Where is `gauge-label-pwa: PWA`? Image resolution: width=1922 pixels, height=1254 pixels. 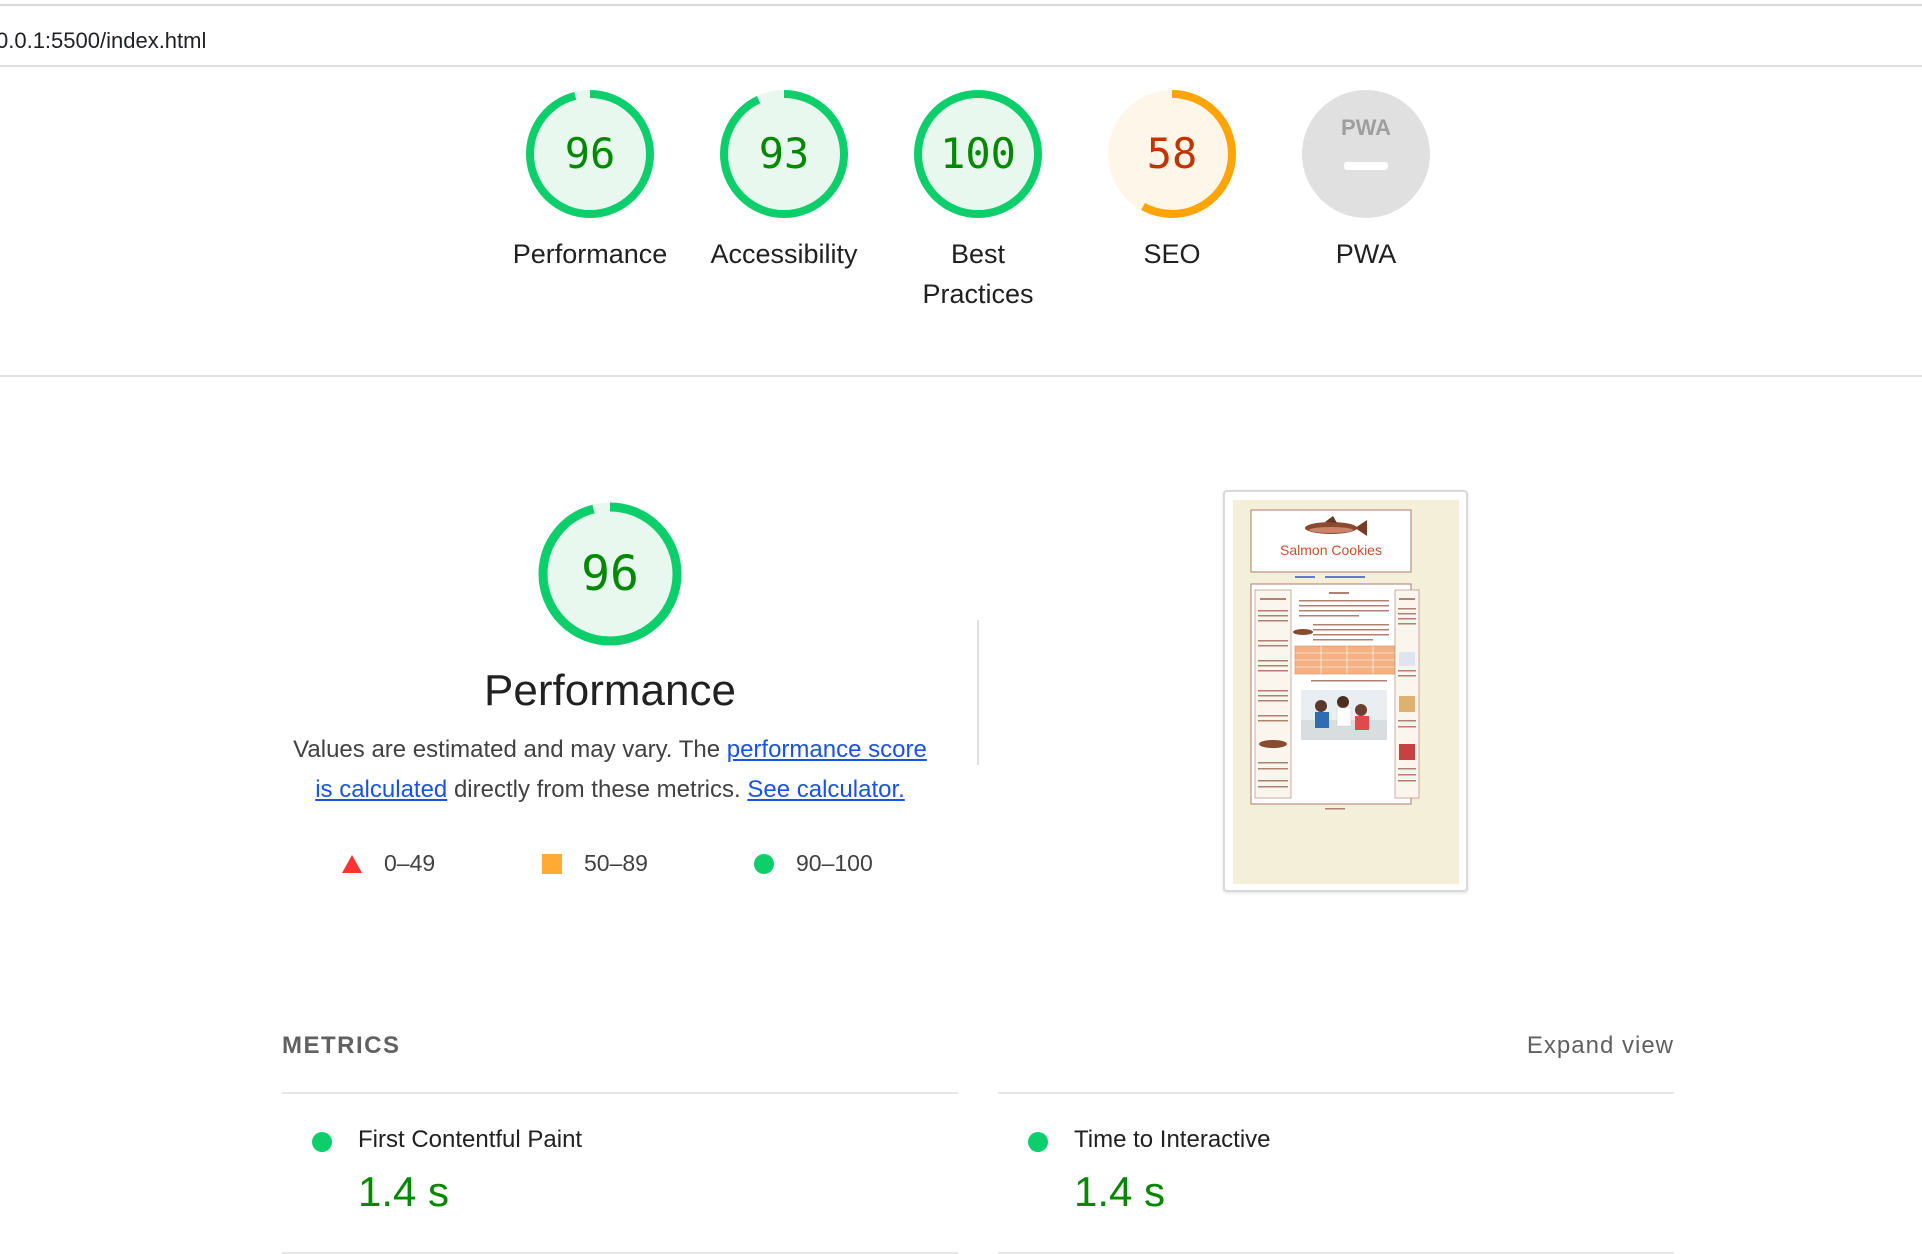
gauge-label-pwa: PWA is located at coordinates (1366, 254).